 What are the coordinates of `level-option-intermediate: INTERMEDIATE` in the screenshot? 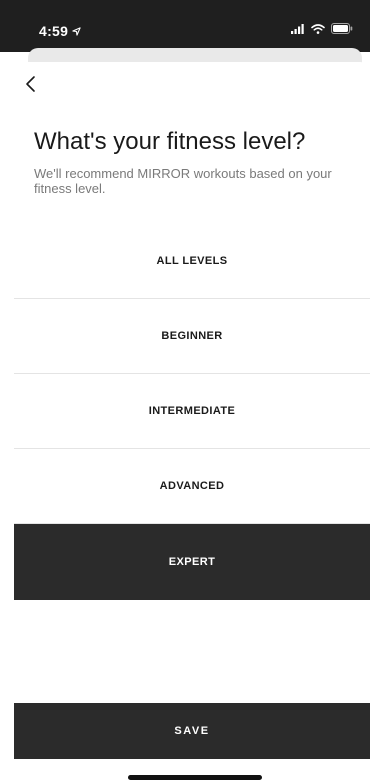 It's located at (192, 411).